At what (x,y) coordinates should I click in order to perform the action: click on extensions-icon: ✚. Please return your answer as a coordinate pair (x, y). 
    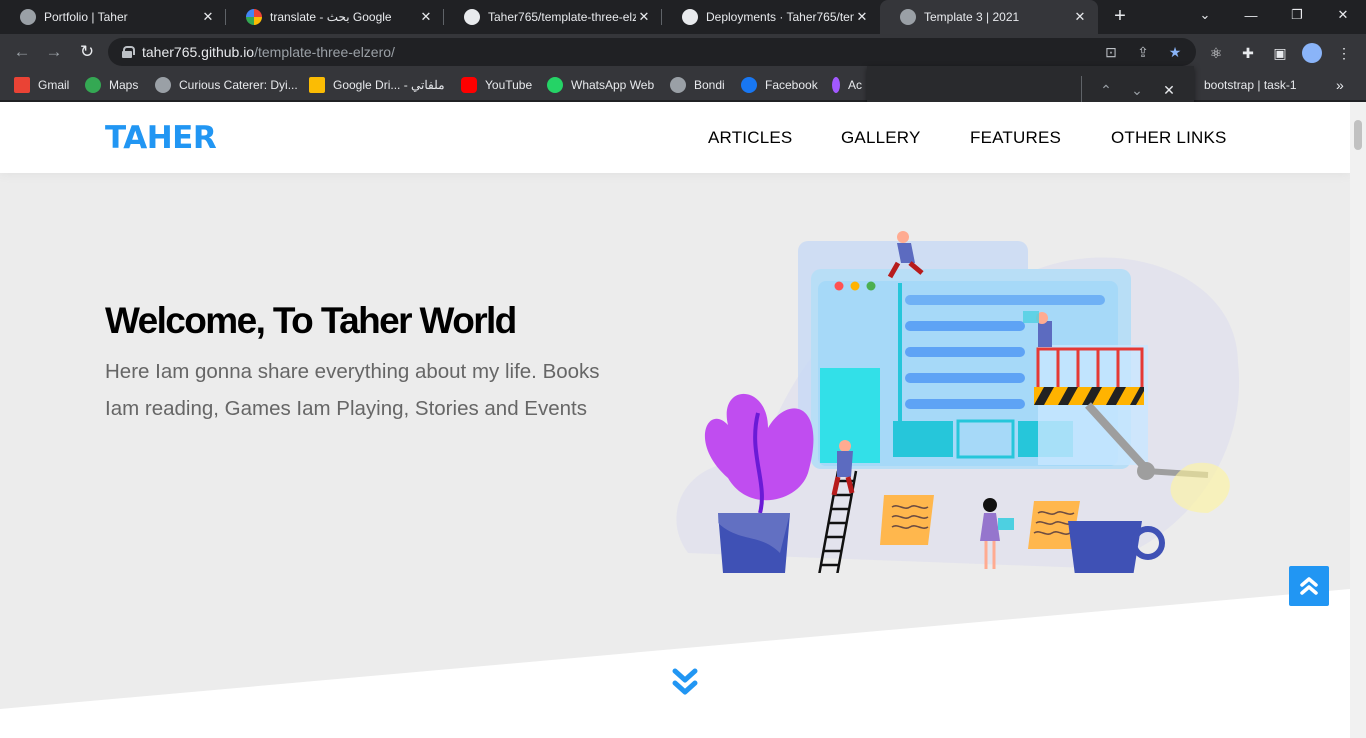
    Looking at the image, I should click on (1248, 53).